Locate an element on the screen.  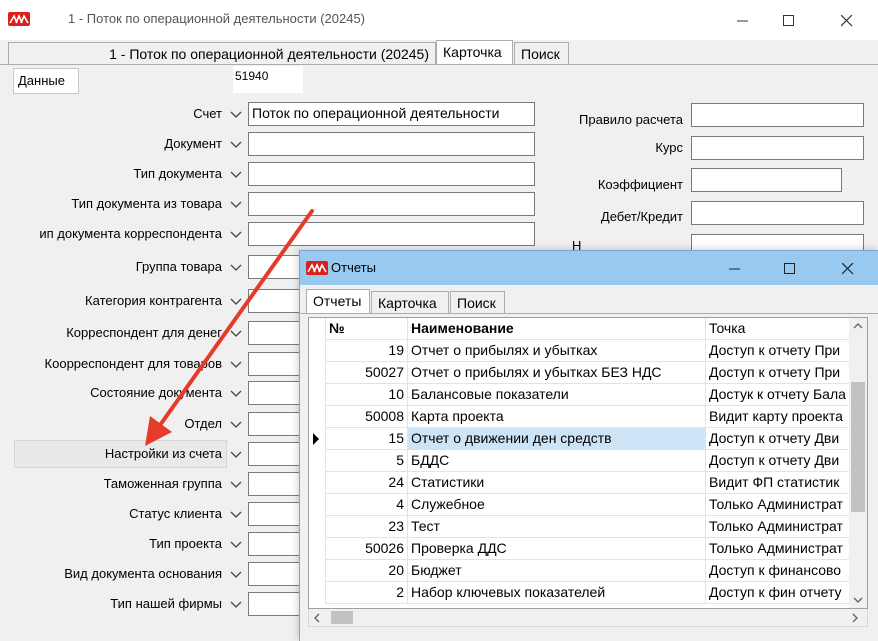
cell-number: 15 is located at coordinates (367, 439).